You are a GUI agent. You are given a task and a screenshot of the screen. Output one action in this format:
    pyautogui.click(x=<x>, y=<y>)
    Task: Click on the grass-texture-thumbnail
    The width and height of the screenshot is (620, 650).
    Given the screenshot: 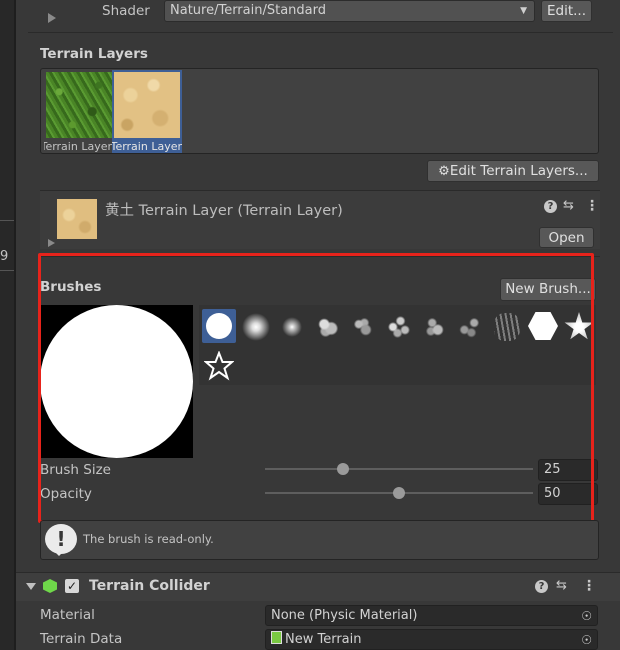 What is the action you would take?
    pyautogui.click(x=79, y=105)
    